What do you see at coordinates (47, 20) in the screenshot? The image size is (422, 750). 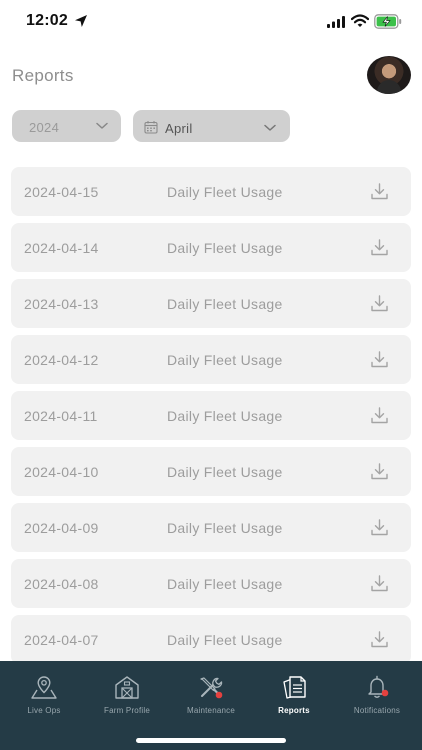 I see `status-time: 12:02` at bounding box center [47, 20].